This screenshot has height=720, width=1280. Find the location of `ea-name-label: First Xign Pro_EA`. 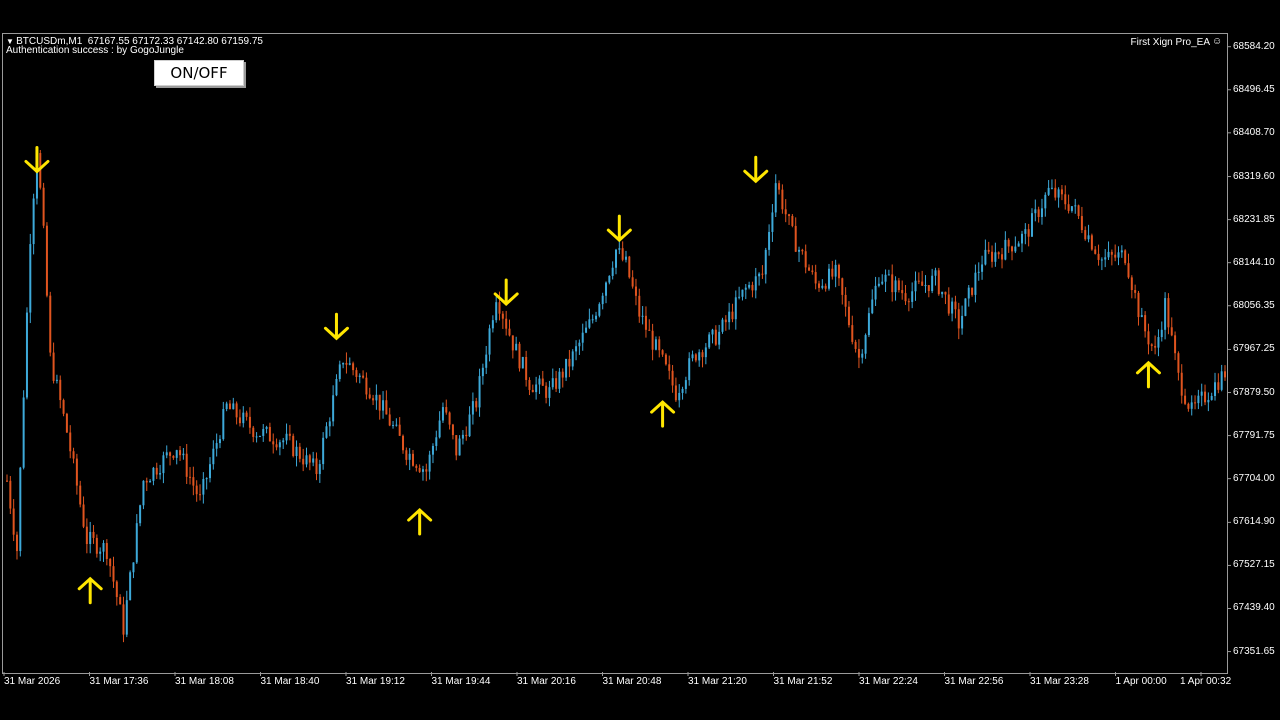

ea-name-label: First Xign Pro_EA is located at coordinates (1170, 42).